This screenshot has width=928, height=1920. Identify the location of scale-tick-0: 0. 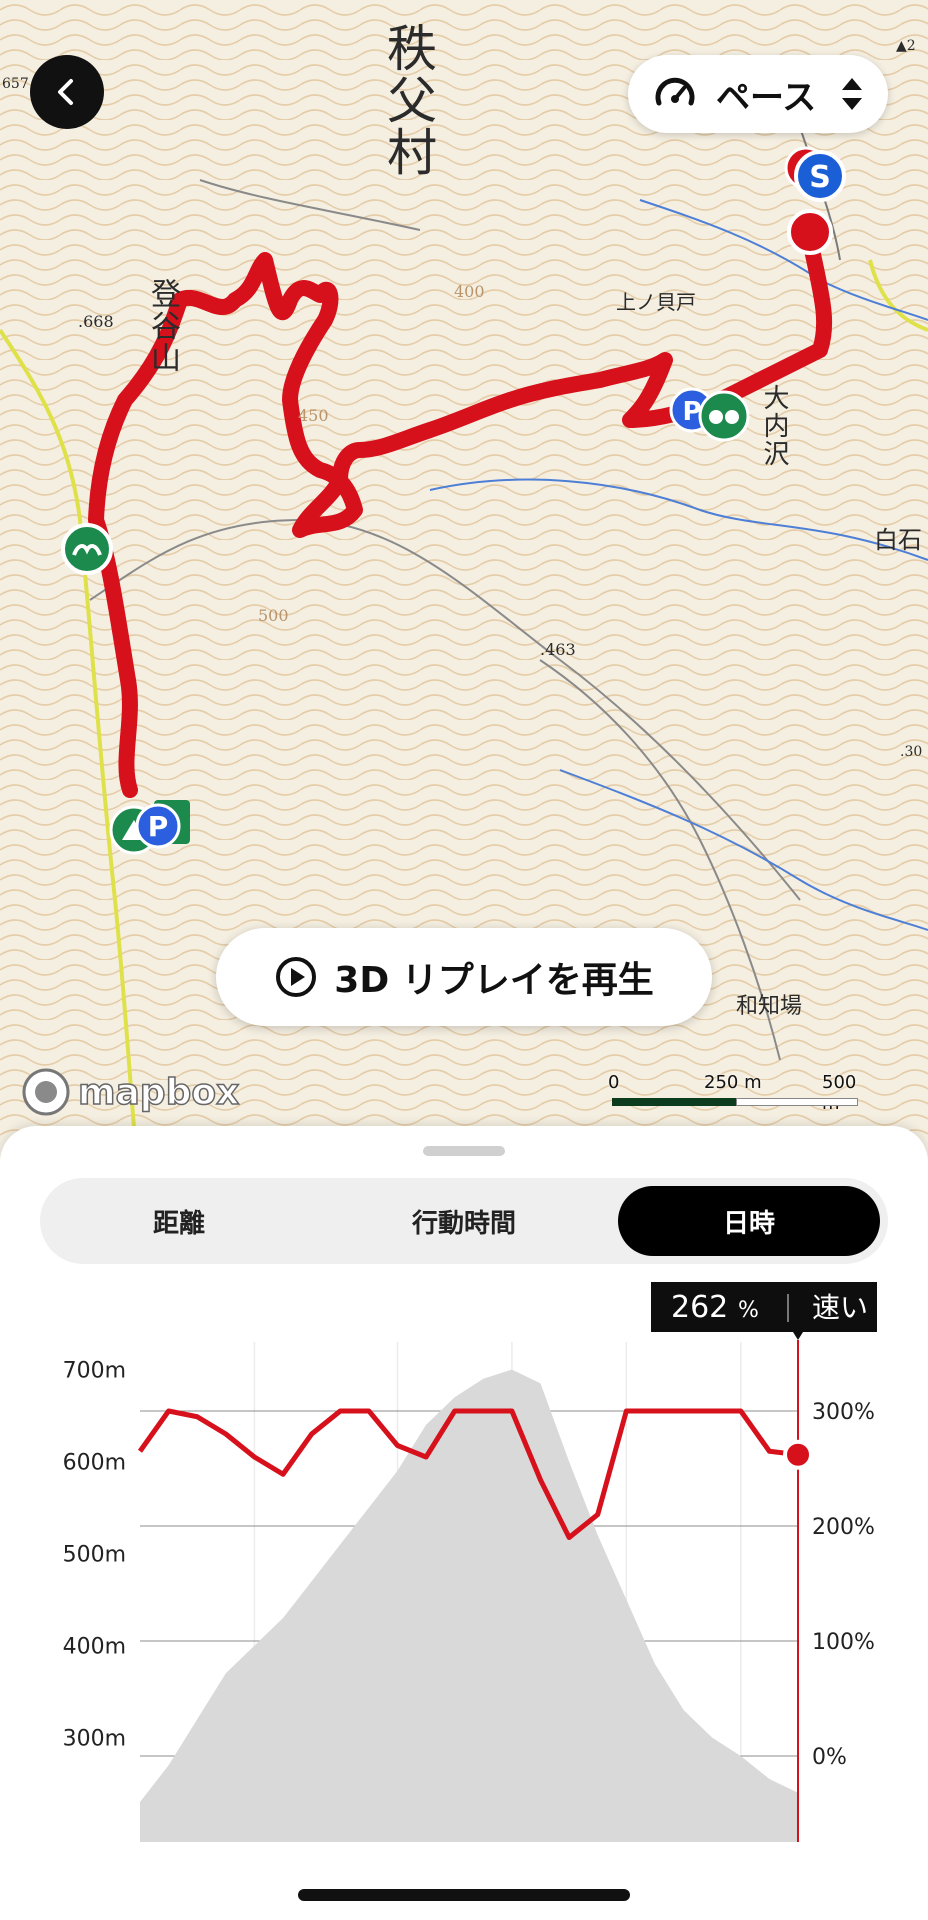
(614, 1082).